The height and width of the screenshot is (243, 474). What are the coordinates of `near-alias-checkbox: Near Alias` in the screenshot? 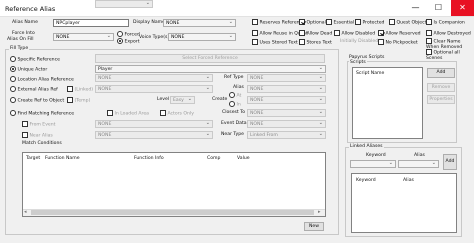 It's located at (37, 135).